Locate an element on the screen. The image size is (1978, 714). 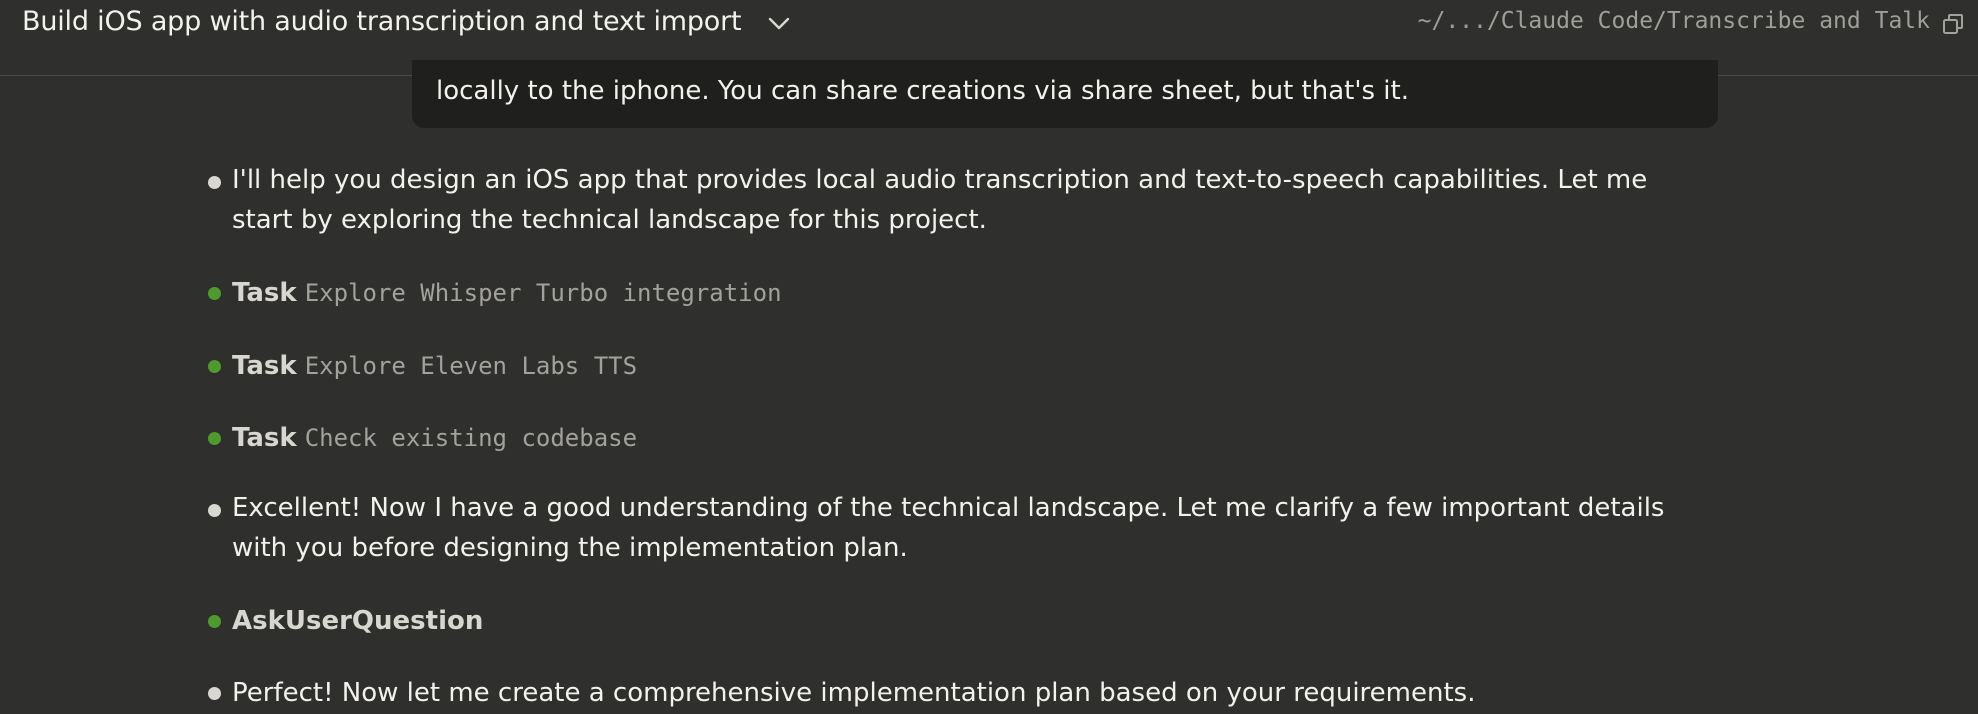
open-window-icon is located at coordinates (1953, 24).